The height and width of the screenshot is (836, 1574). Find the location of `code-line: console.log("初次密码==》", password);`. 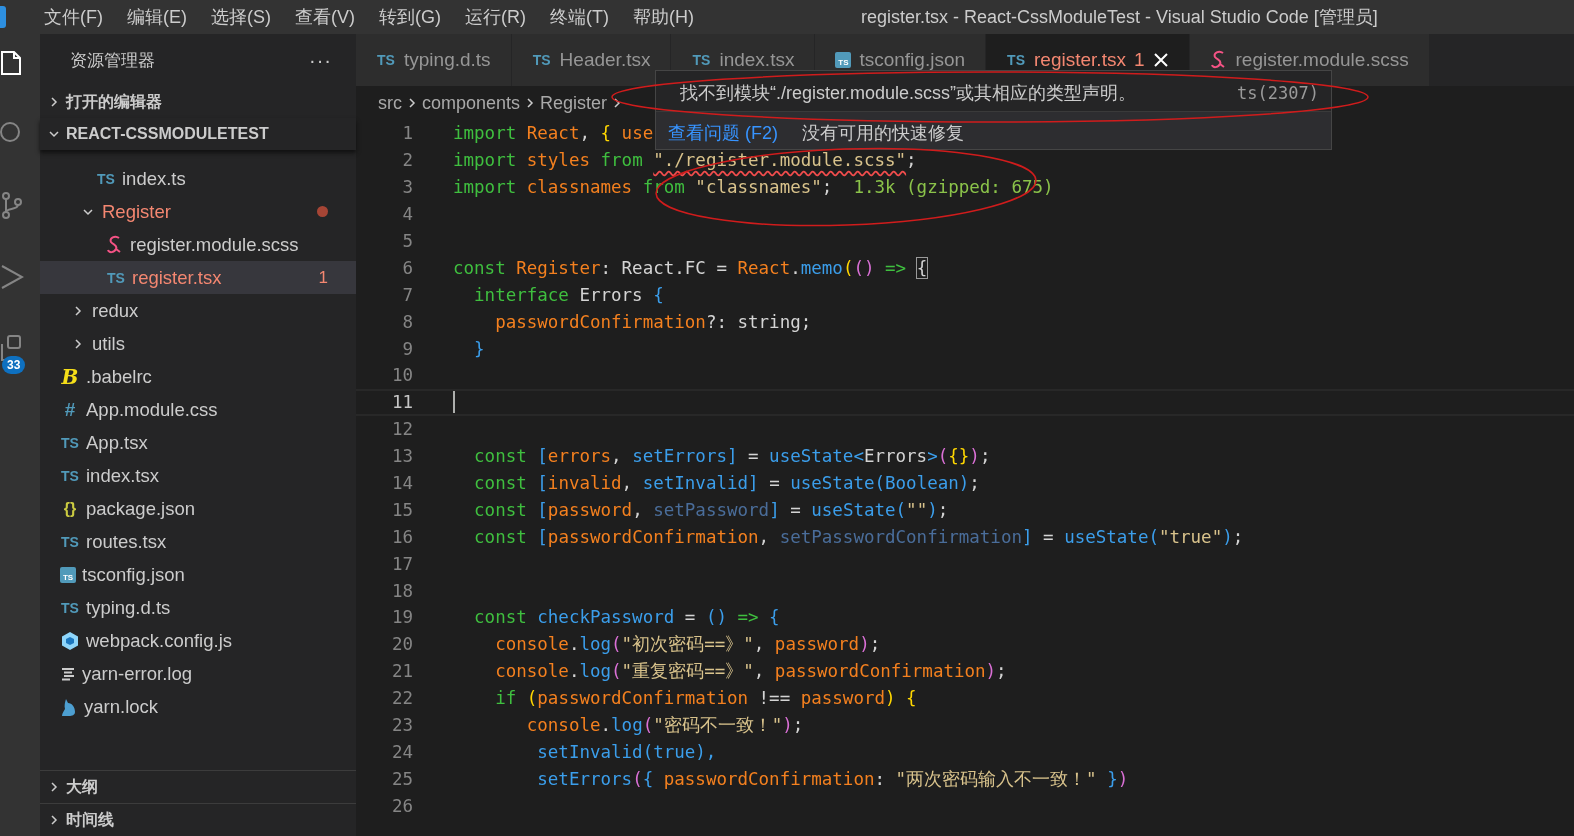

code-line: console.log("初次密码==》", password); is located at coordinates (687, 645).